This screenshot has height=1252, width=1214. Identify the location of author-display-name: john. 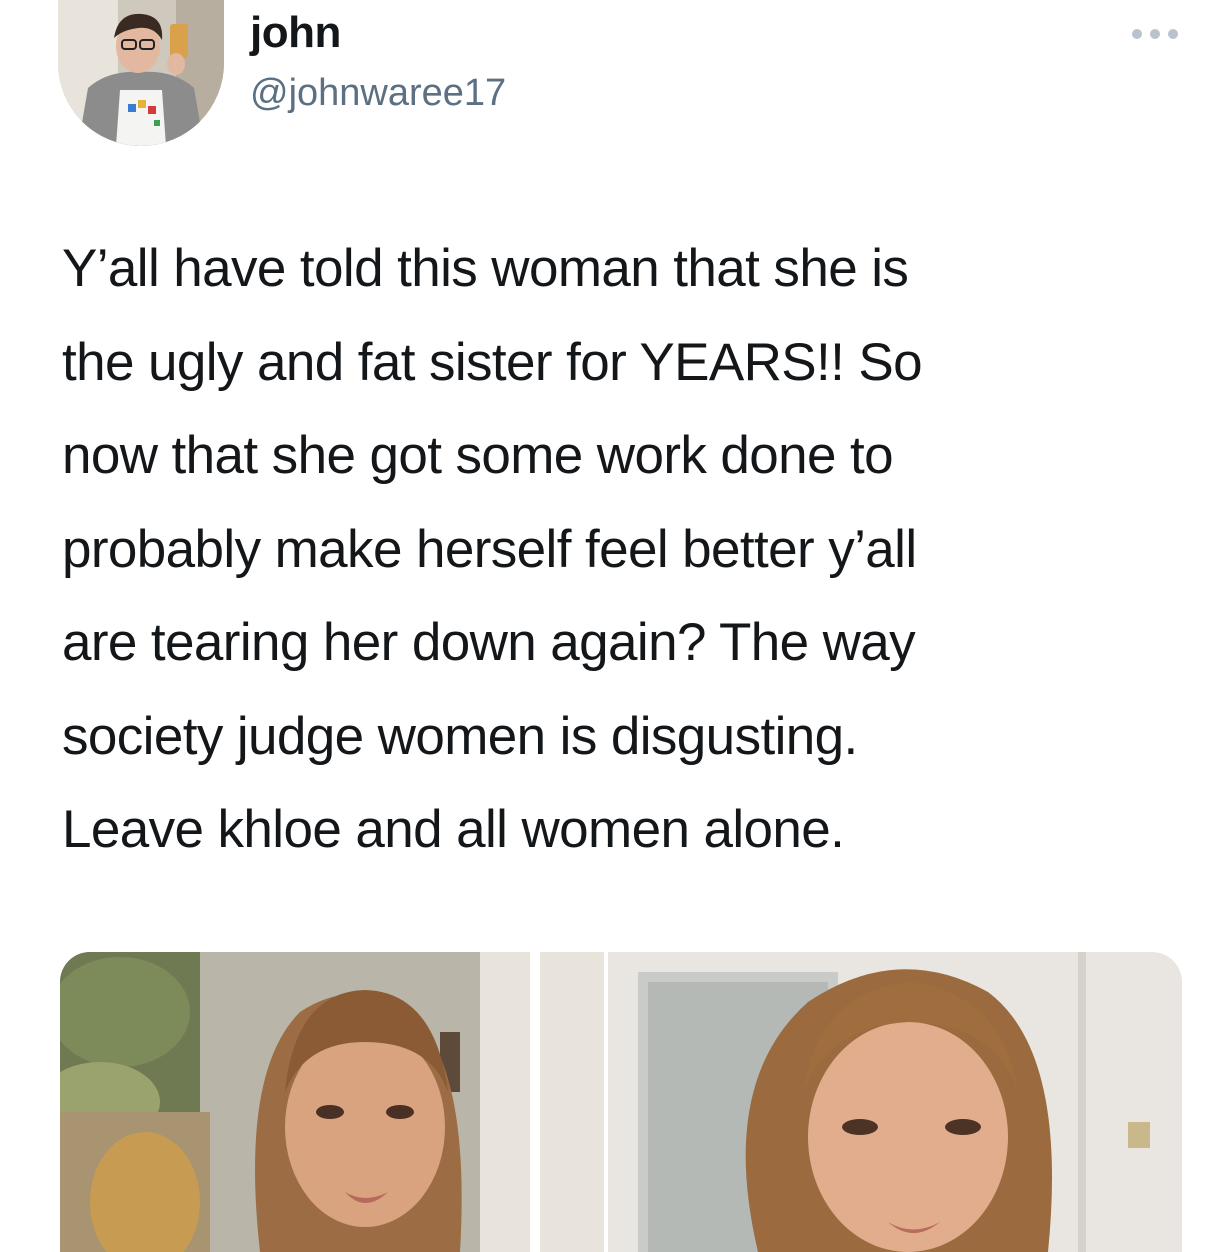
(295, 33).